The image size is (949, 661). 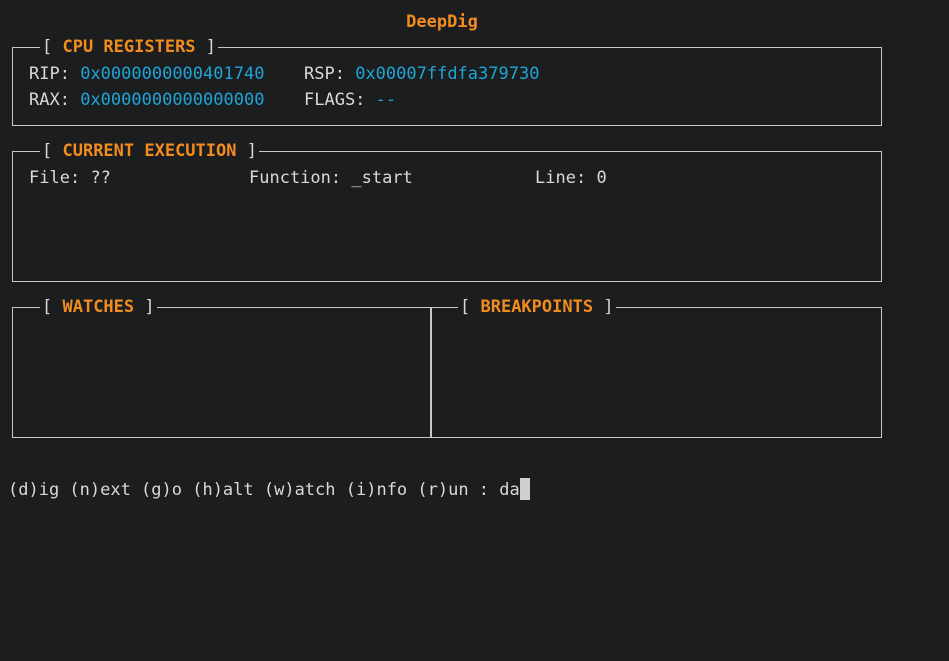 I want to click on rsp-value: 0x00007ffdfa379730, so click(x=447, y=74).